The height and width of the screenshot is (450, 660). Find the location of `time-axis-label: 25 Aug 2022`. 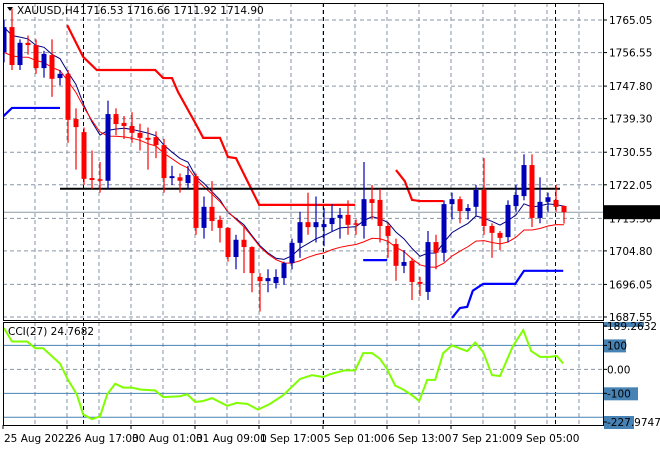

time-axis-label: 25 Aug 2022 is located at coordinates (37, 439).